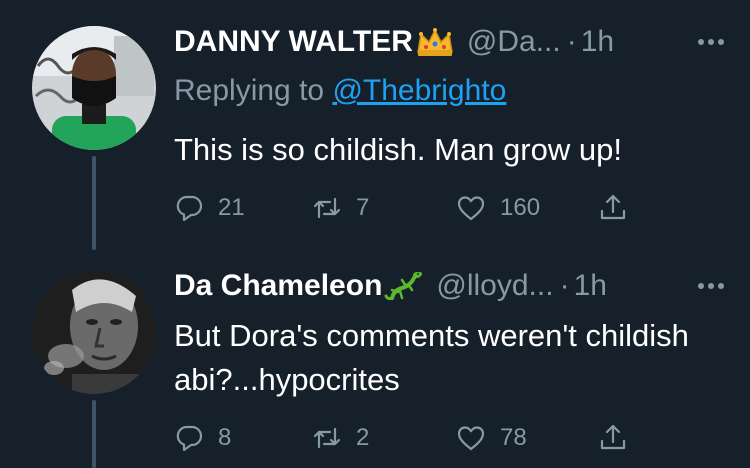 The image size is (750, 468). Describe the element at coordinates (209, 208) in the screenshot. I see `reply-button: 21` at that location.